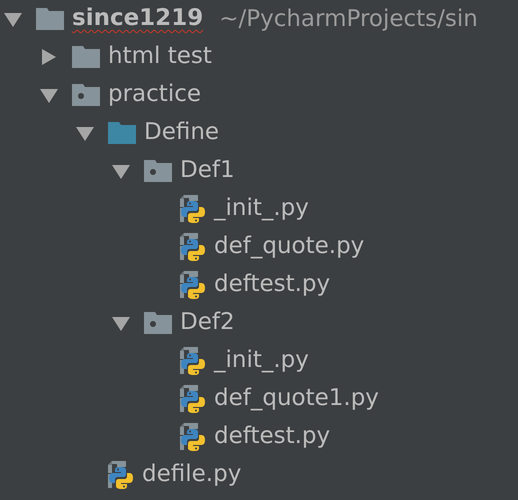 The height and width of the screenshot is (500, 518). What do you see at coordinates (138, 19) in the screenshot?
I see `folder-name: since1219` at bounding box center [138, 19].